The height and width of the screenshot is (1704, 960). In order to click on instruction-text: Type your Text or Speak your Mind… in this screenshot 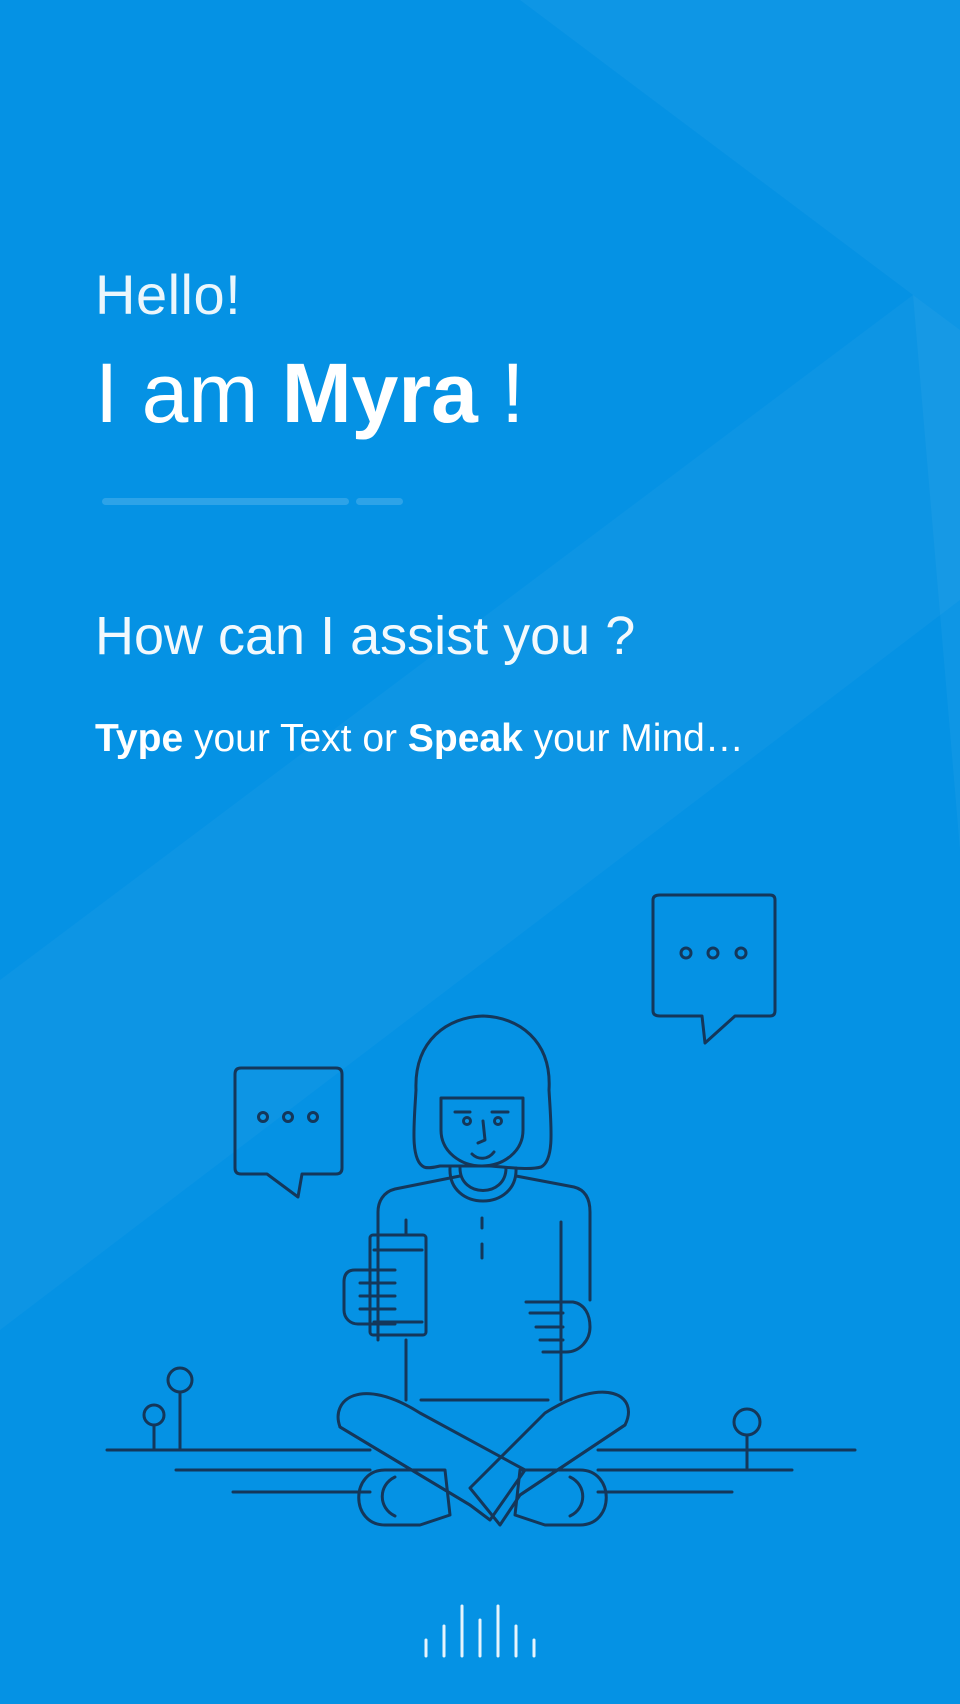, I will do `click(419, 739)`.